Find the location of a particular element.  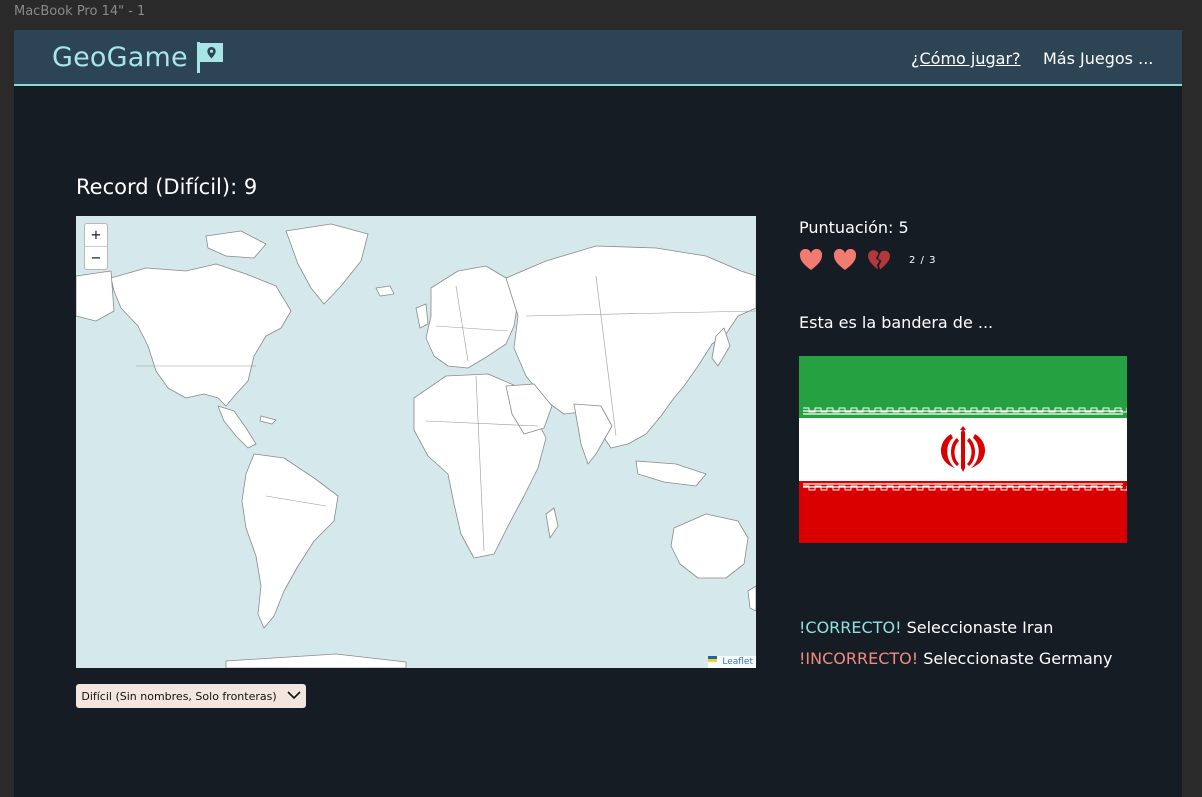

result-status-correct: !CORRECTO! is located at coordinates (850, 627).